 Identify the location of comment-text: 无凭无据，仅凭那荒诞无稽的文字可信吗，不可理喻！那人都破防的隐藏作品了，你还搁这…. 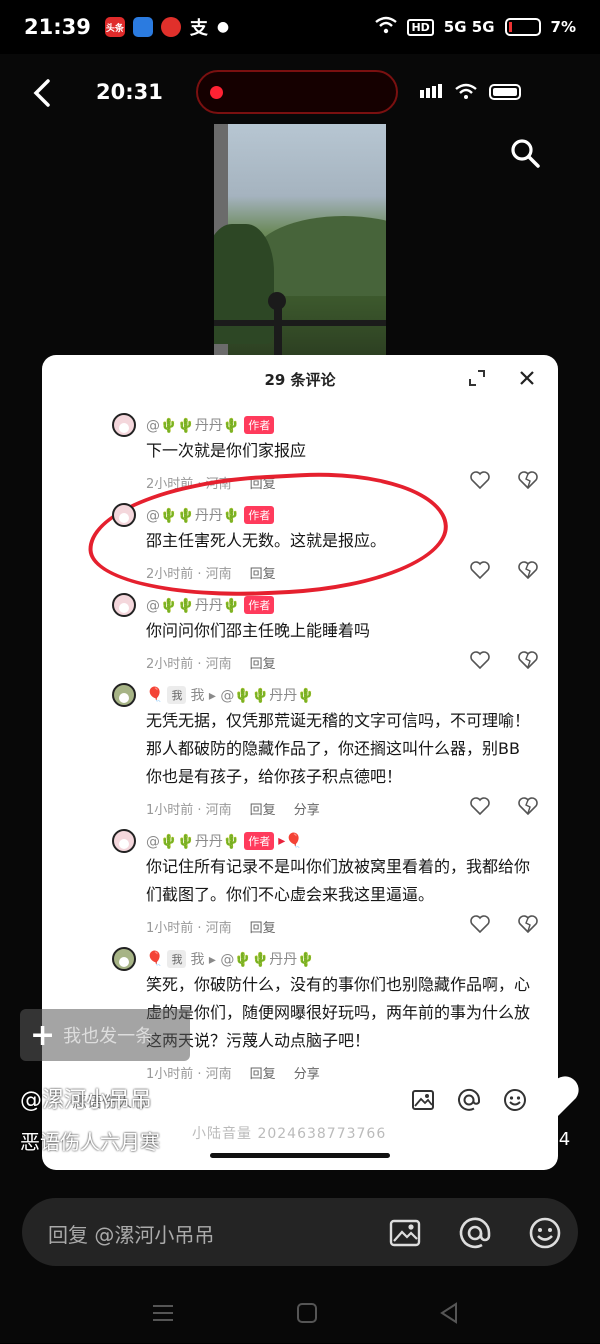
(338, 748).